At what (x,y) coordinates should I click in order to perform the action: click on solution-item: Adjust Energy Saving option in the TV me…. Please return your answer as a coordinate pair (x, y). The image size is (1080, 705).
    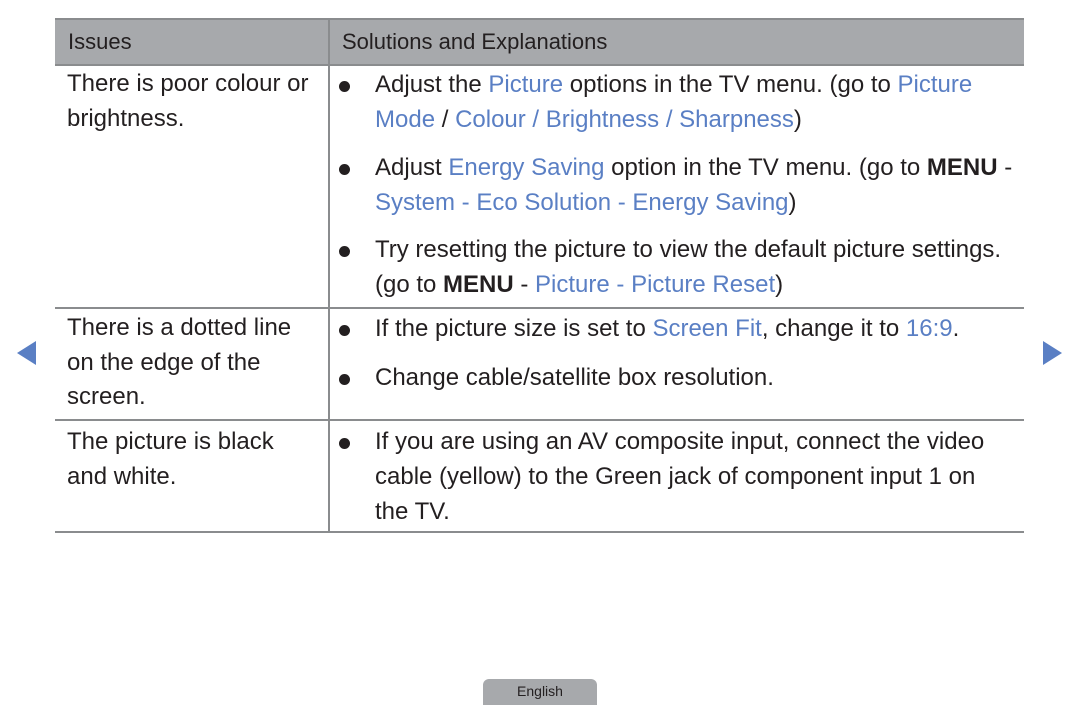
    Looking at the image, I should click on (677, 185).